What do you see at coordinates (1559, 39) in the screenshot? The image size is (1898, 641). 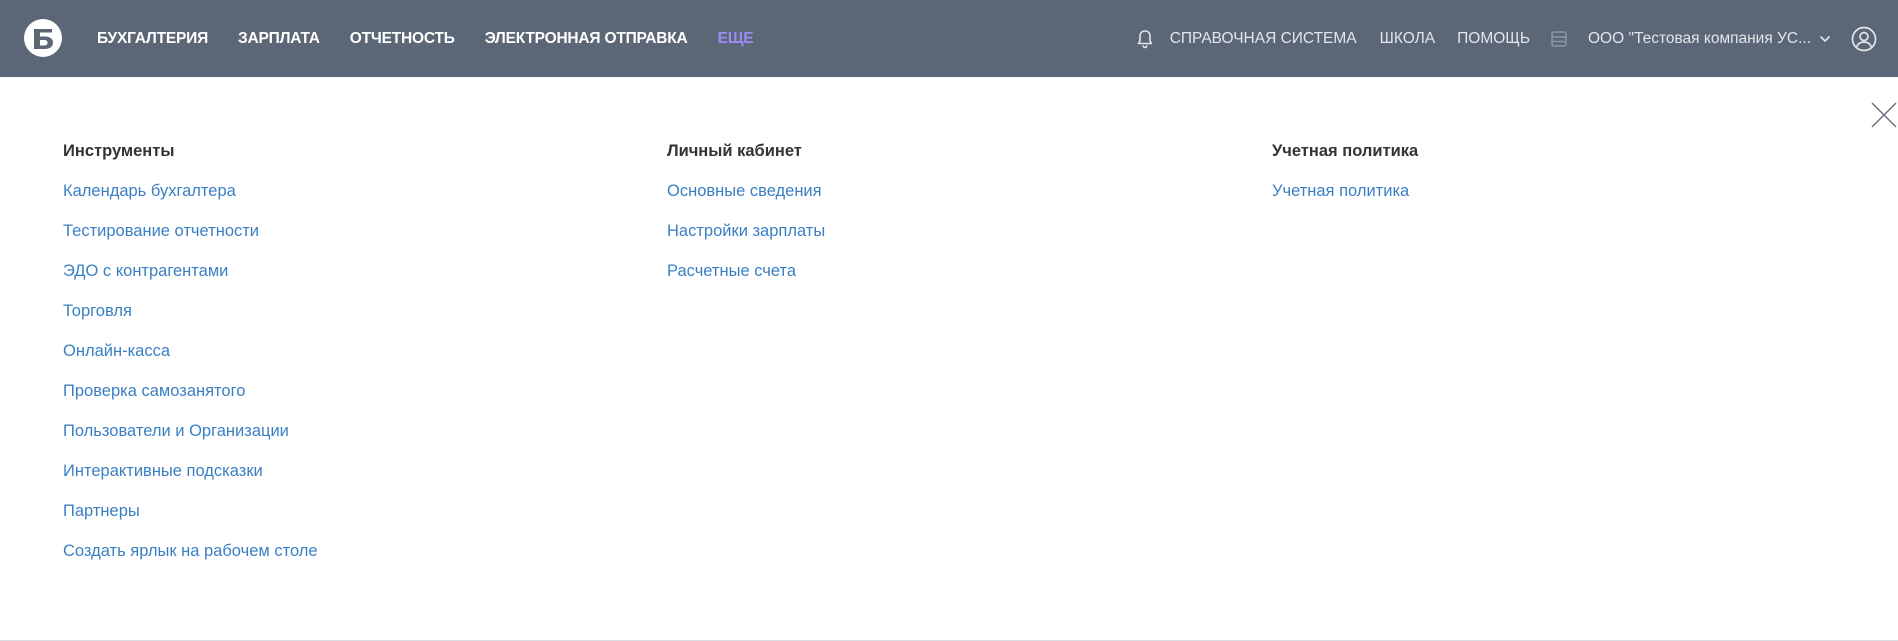 I see `archive-icon` at bounding box center [1559, 39].